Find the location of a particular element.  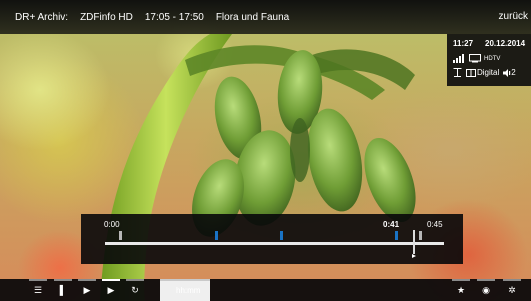

play-indicator-icon is located at coordinates (413, 256).